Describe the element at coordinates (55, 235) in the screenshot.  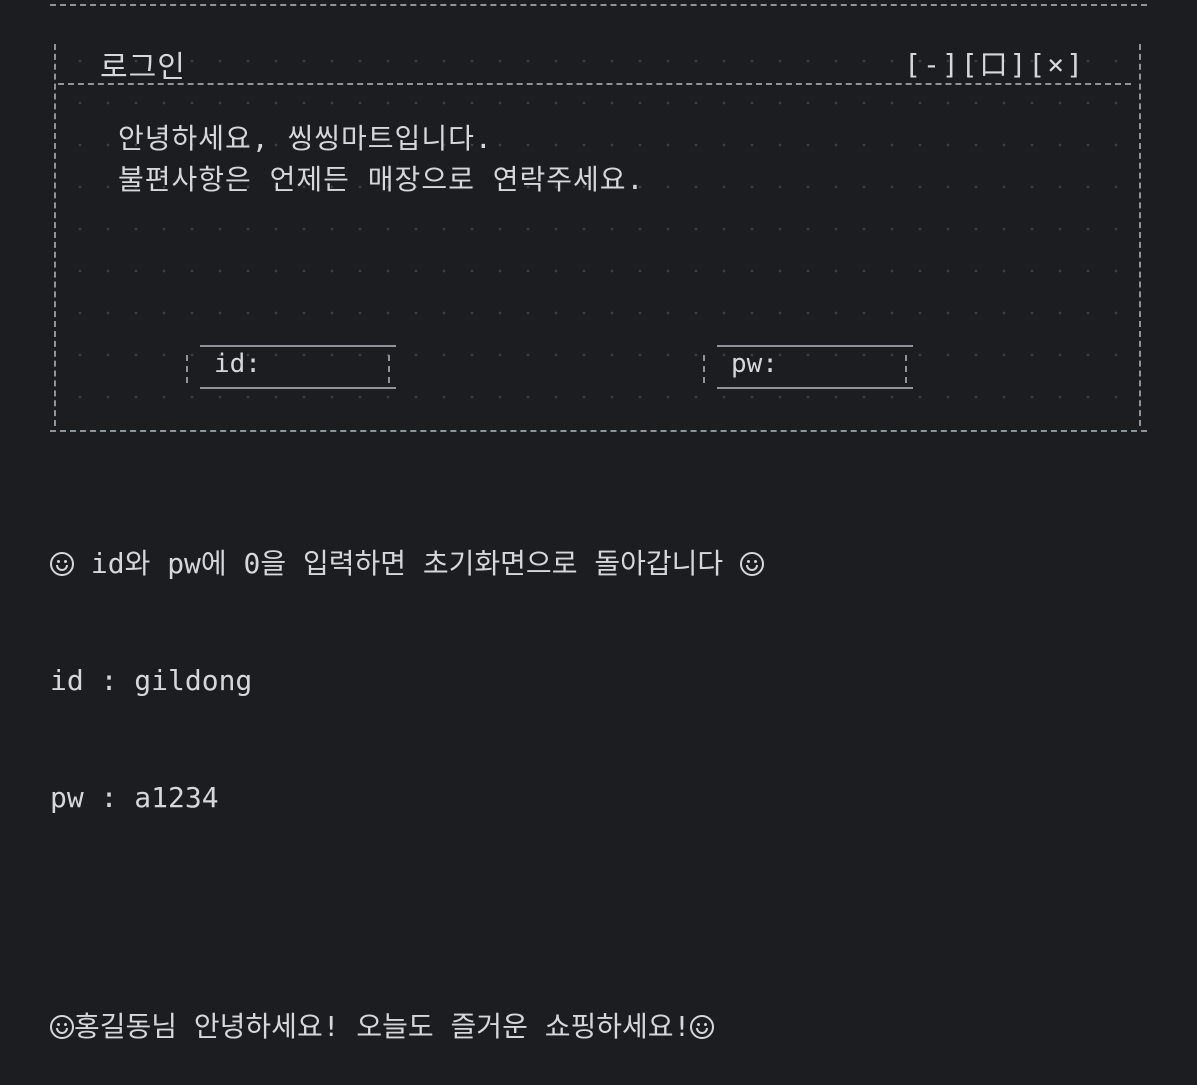
I see `window-left-edge` at that location.